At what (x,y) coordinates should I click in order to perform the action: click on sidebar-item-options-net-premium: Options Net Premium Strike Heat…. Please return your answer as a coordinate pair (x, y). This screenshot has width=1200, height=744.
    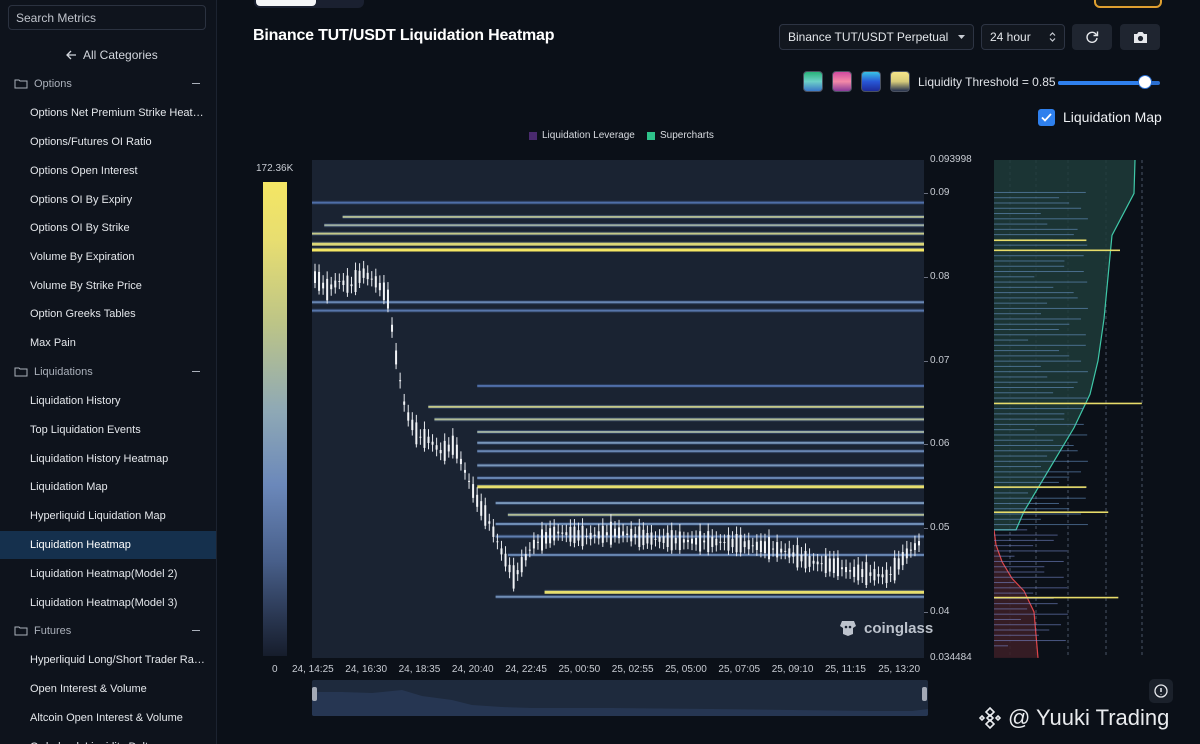
    Looking at the image, I should click on (108, 113).